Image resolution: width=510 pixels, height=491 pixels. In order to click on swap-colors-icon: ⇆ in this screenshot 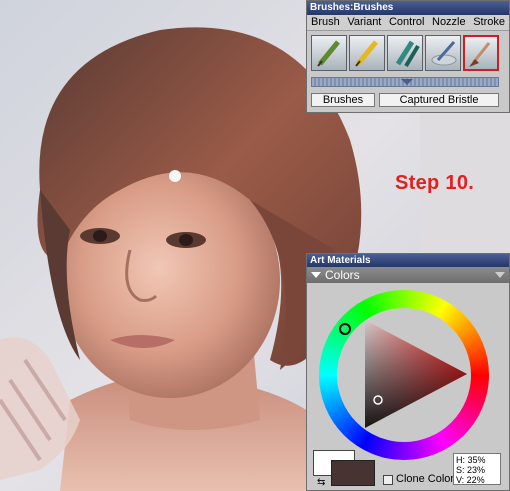, I will do `click(322, 483)`.